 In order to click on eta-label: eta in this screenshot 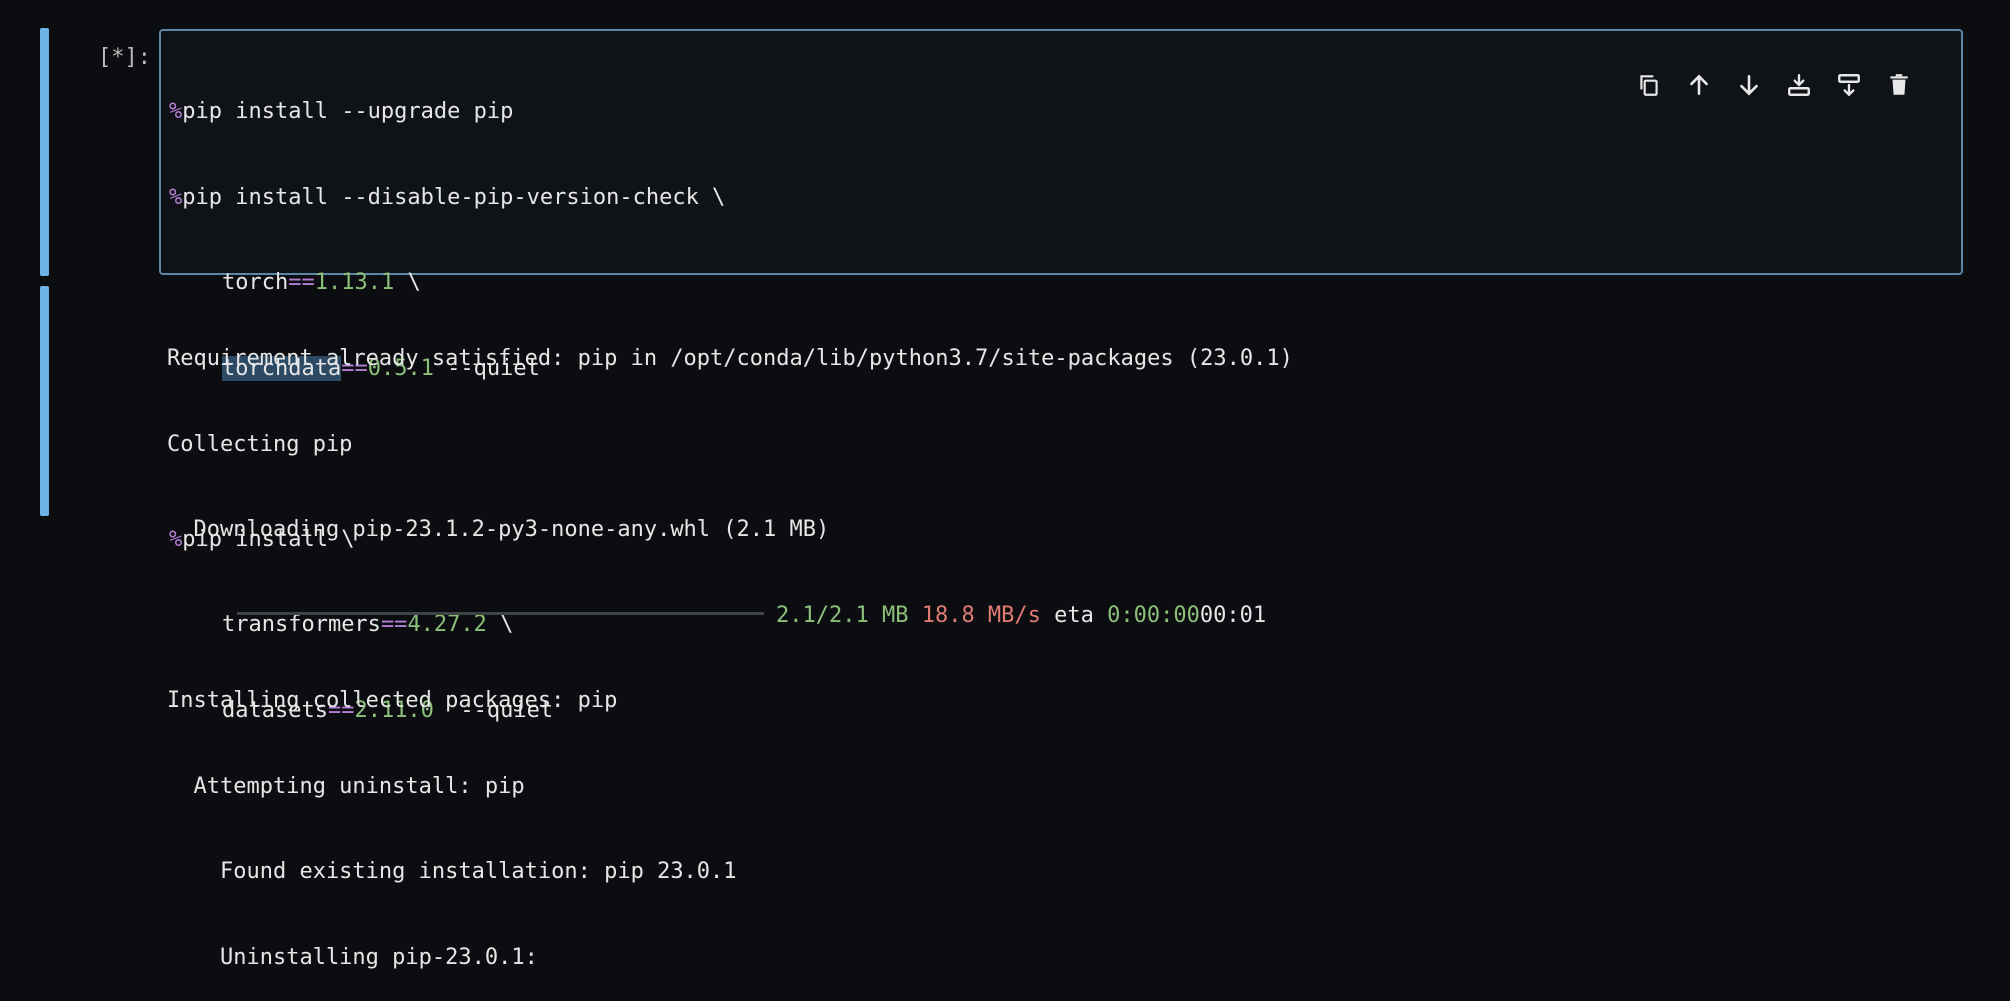, I will do `click(1074, 615)`.